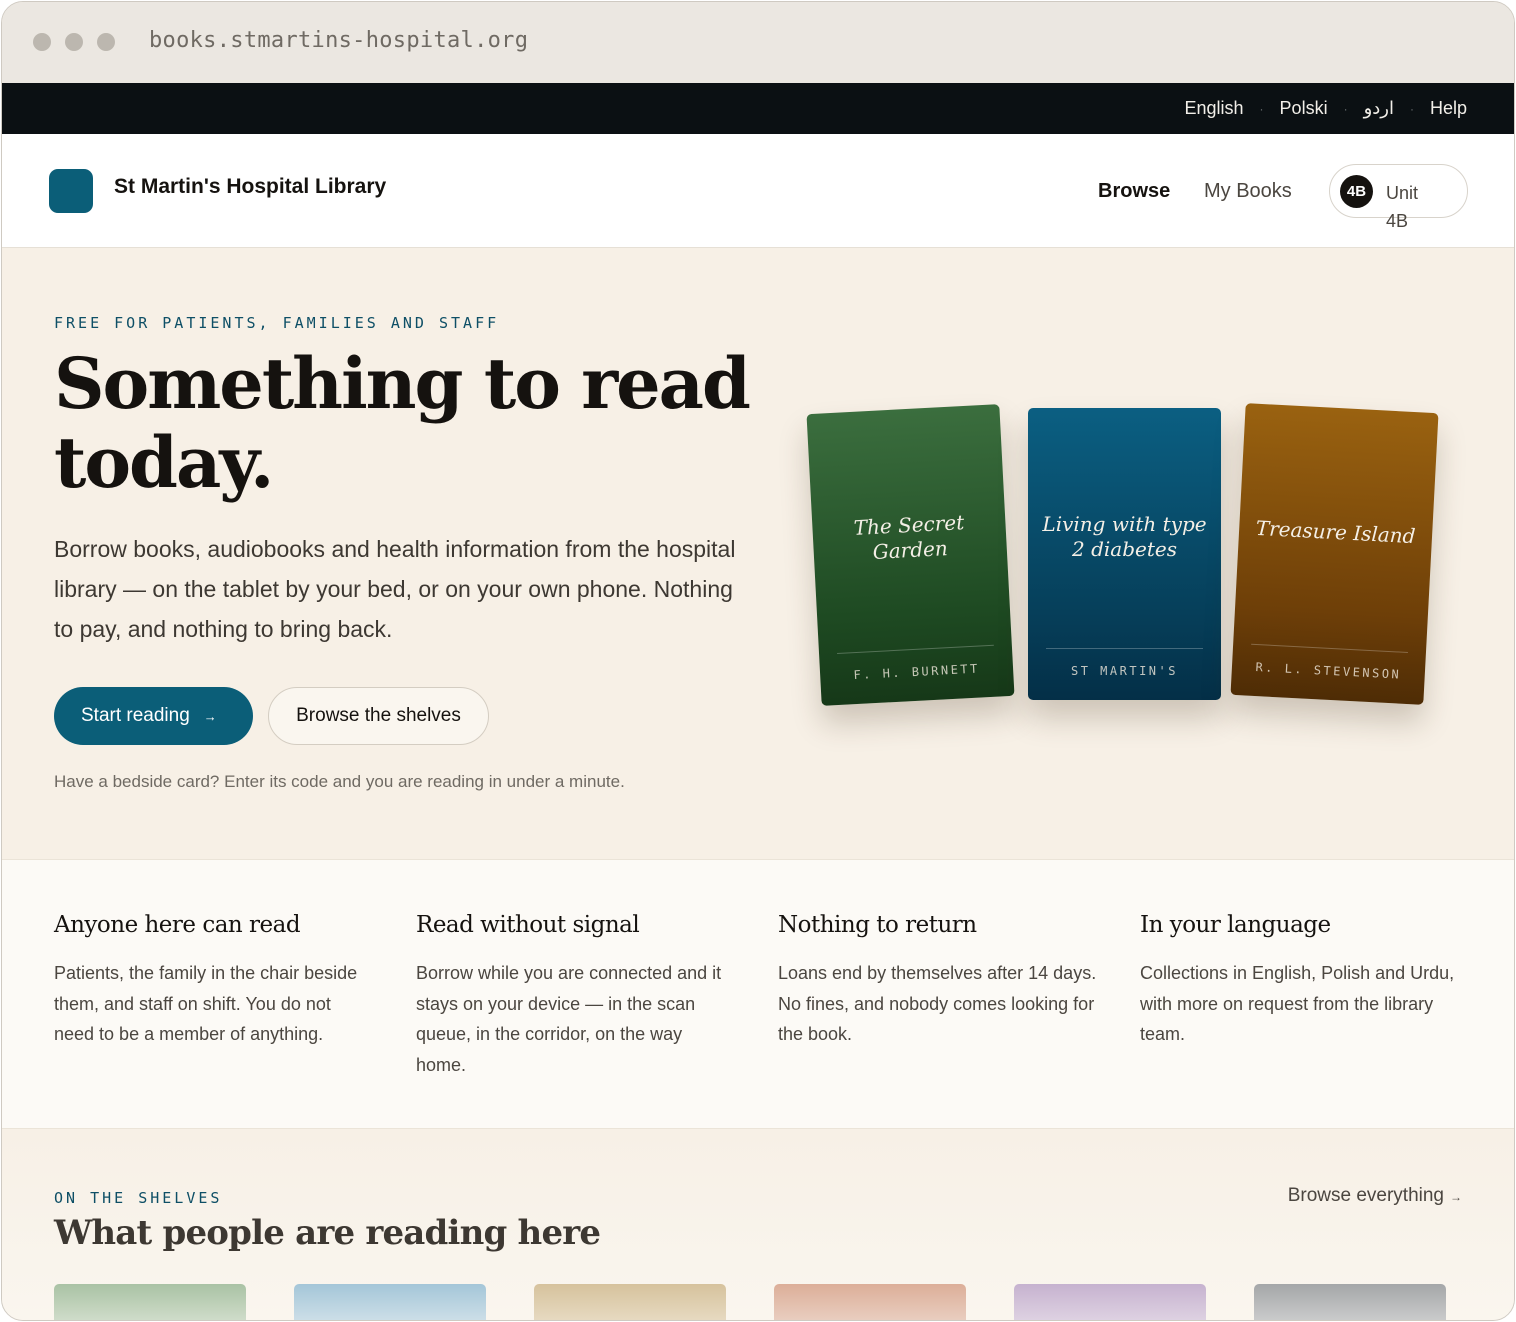 The width and height of the screenshot is (1516, 1322). Describe the element at coordinates (74, 42) in the screenshot. I see `window-minimize-dot` at that location.